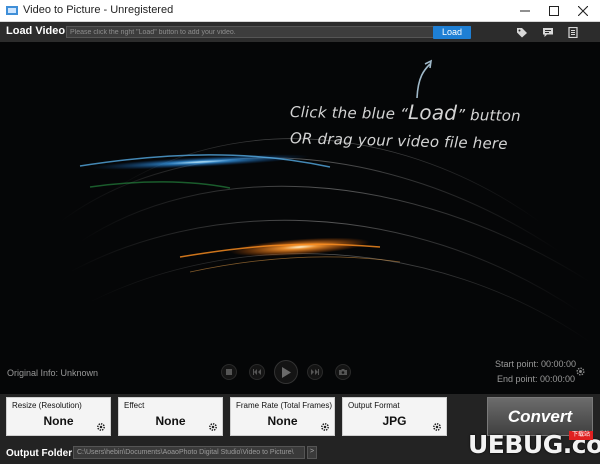 The height and width of the screenshot is (464, 600). What do you see at coordinates (548, 32) in the screenshot?
I see `comment-icon` at bounding box center [548, 32].